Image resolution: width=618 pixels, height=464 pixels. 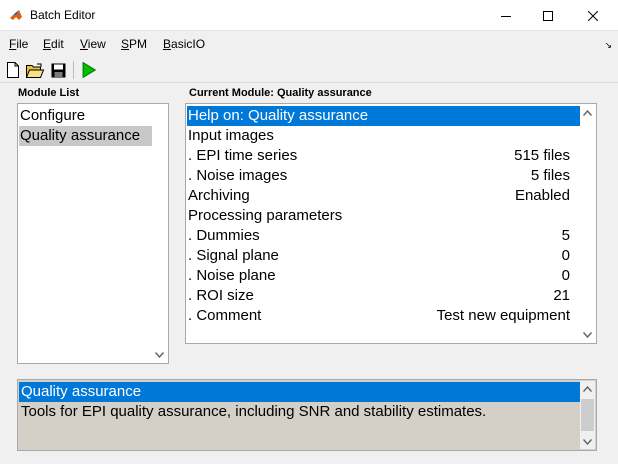 I want to click on scrollbar-thumb, so click(x=587, y=415).